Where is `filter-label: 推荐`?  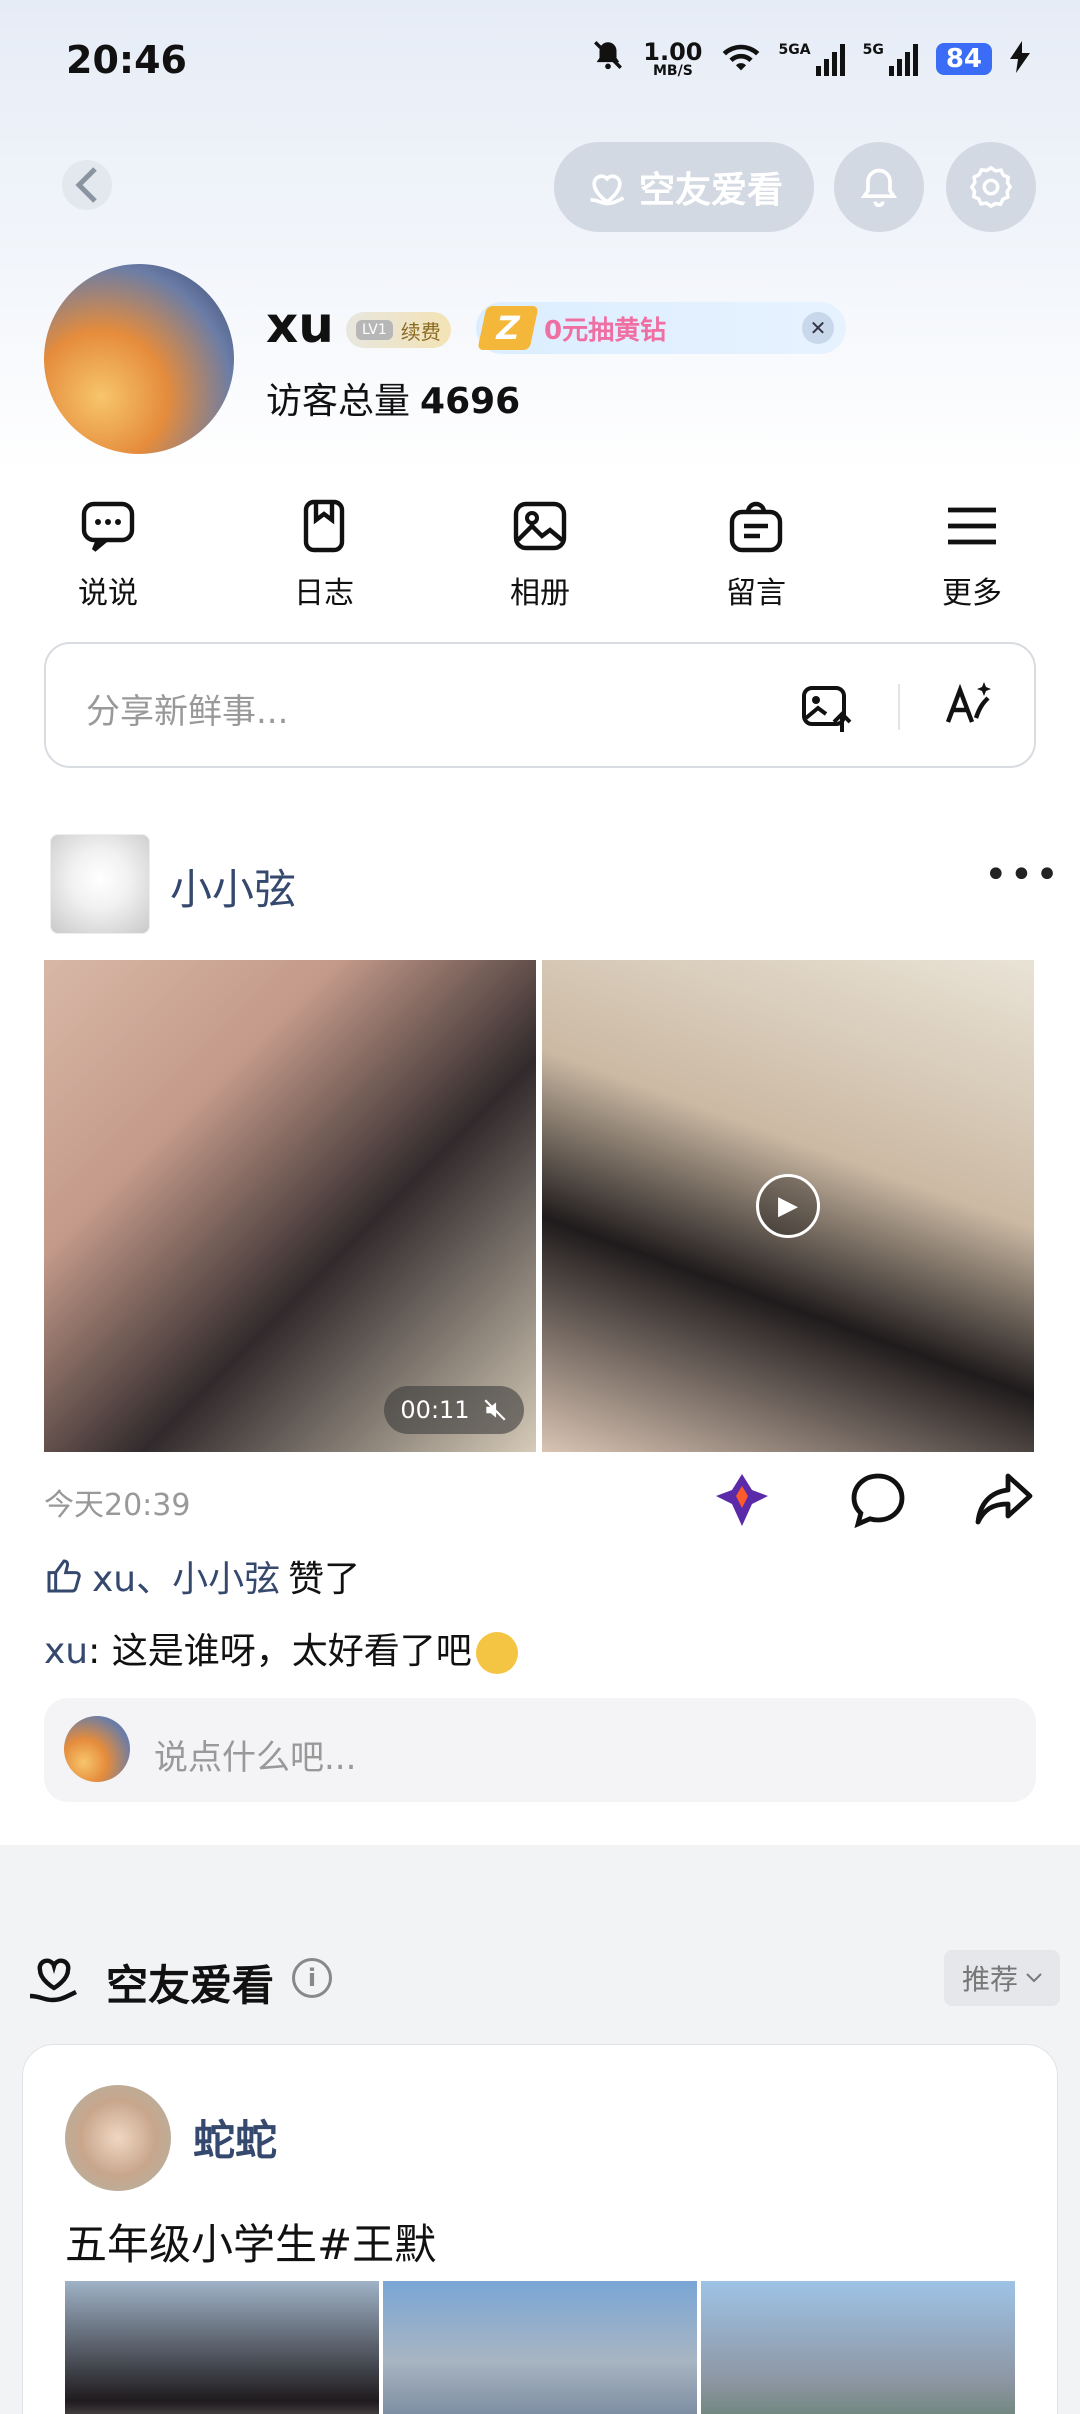
filter-label: 推荐 is located at coordinates (989, 1979).